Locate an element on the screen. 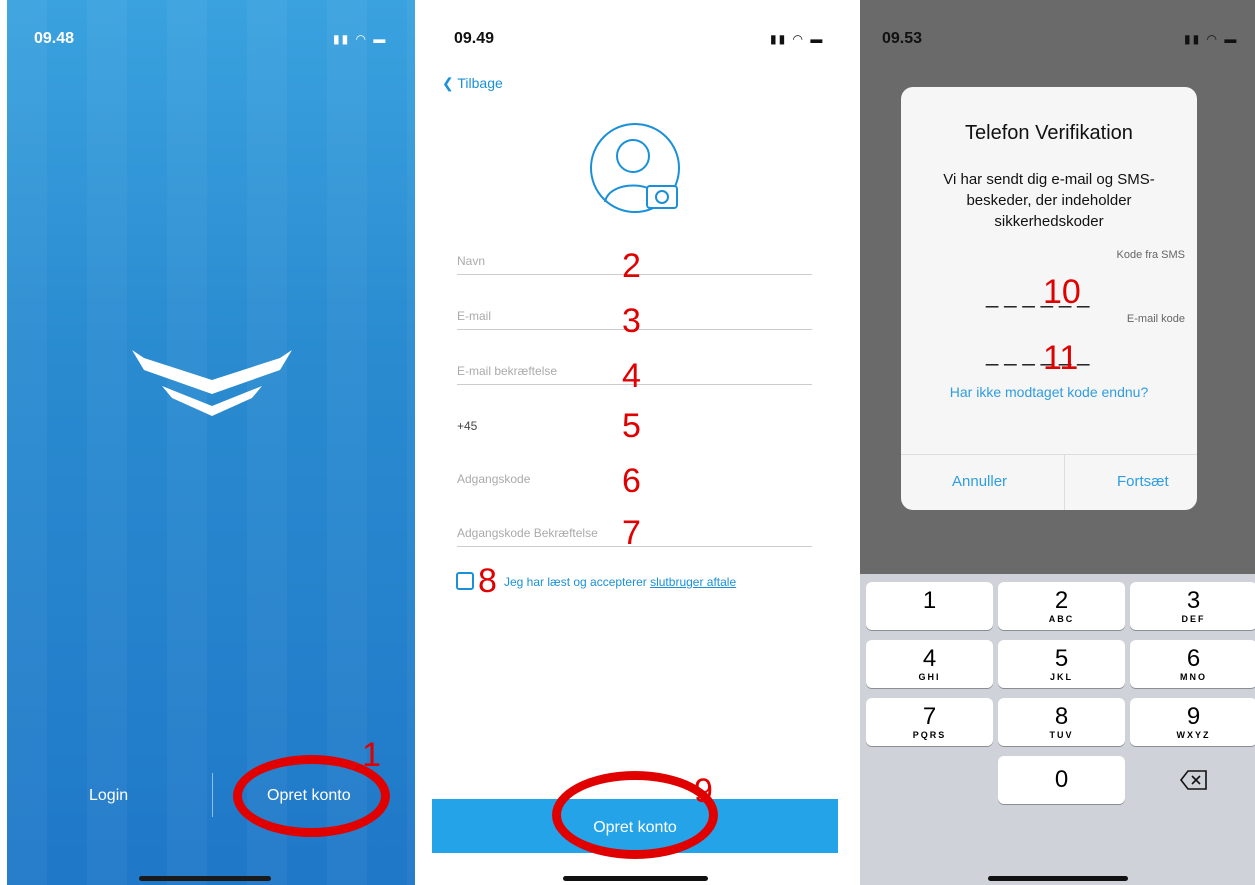 Image resolution: width=1255 pixels, height=885 pixels. key-letters: ABC is located at coordinates (1061, 619).